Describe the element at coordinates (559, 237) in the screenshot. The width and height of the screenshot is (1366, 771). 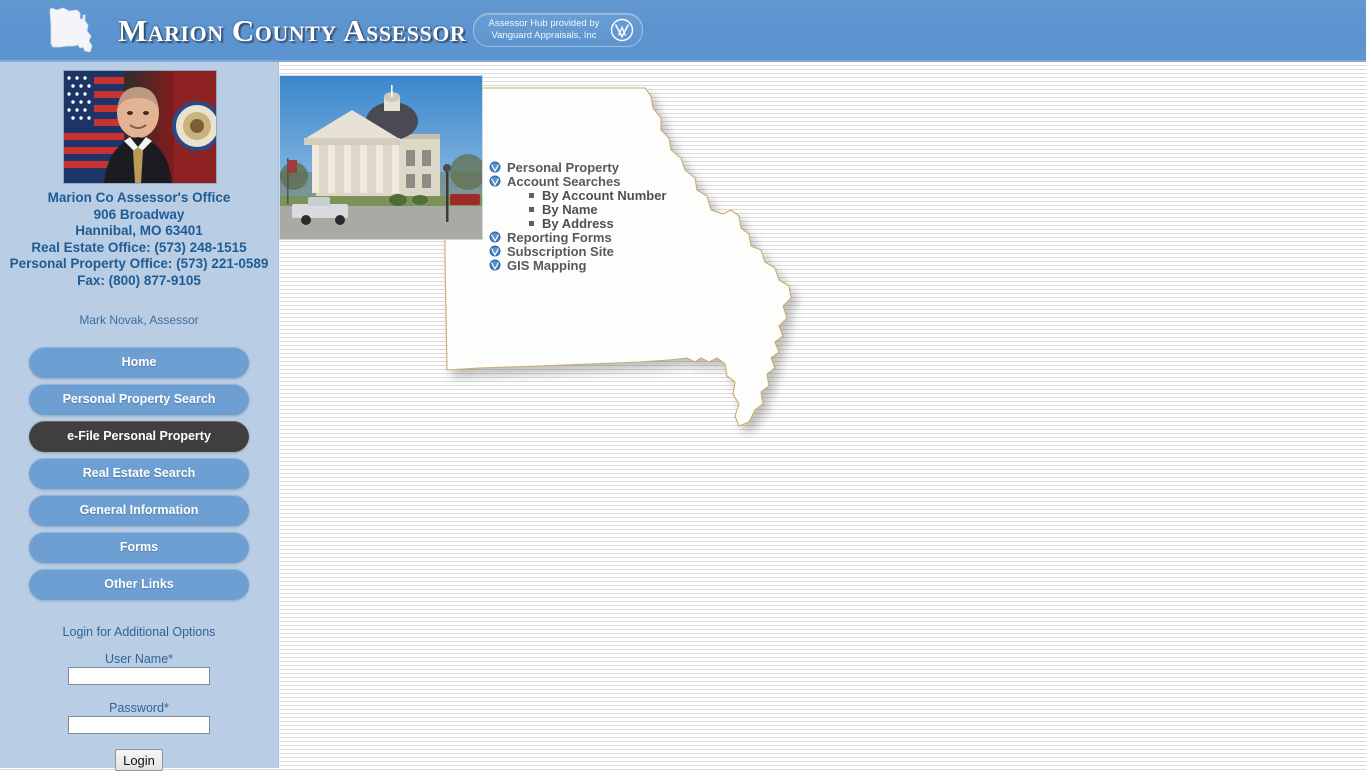
I see `menu-item-label: Reporting Forms` at that location.